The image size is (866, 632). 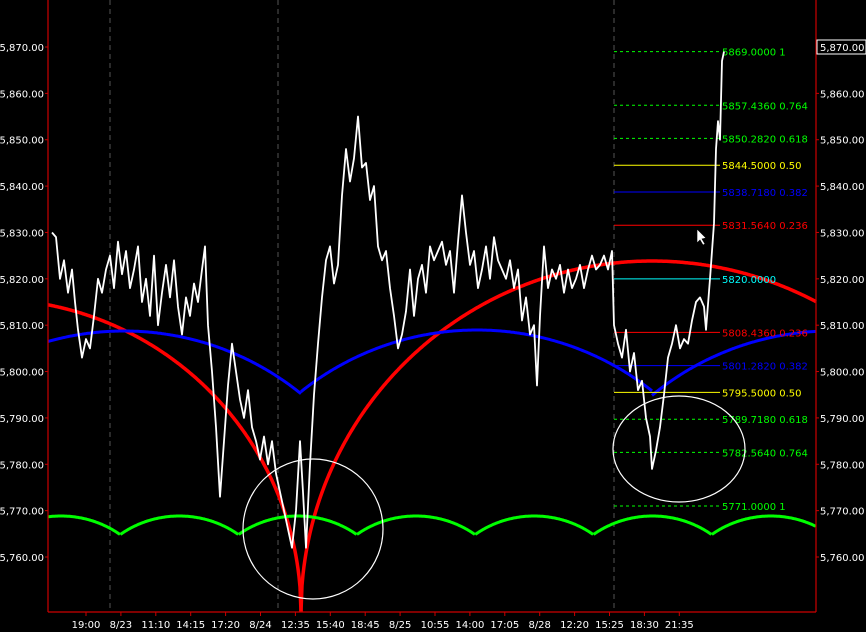 I want to click on y-tick-label: 5,870.00, so click(x=22, y=48).